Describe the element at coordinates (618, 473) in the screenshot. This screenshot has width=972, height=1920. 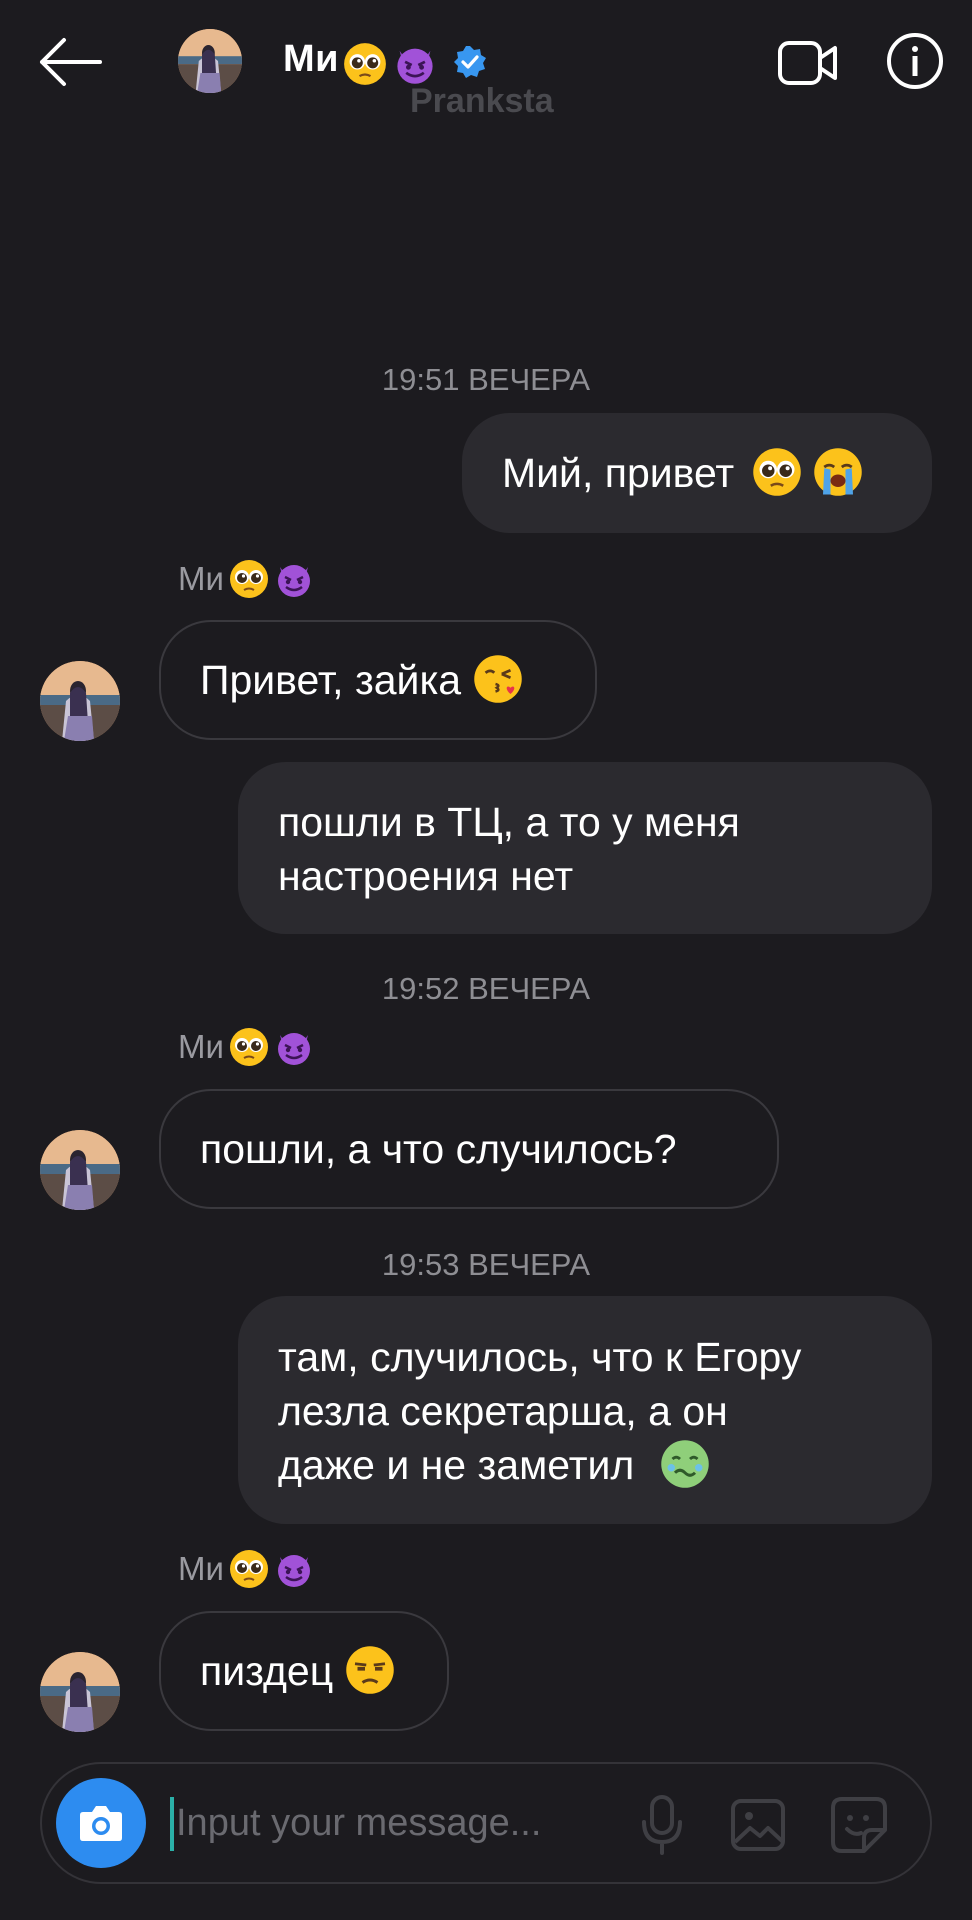
I see `message-text: Мий, привет` at that location.